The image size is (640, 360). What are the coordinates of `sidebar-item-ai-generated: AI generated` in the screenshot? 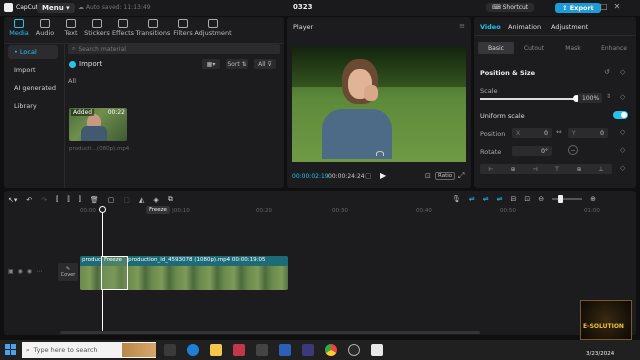 It's located at (33, 88).